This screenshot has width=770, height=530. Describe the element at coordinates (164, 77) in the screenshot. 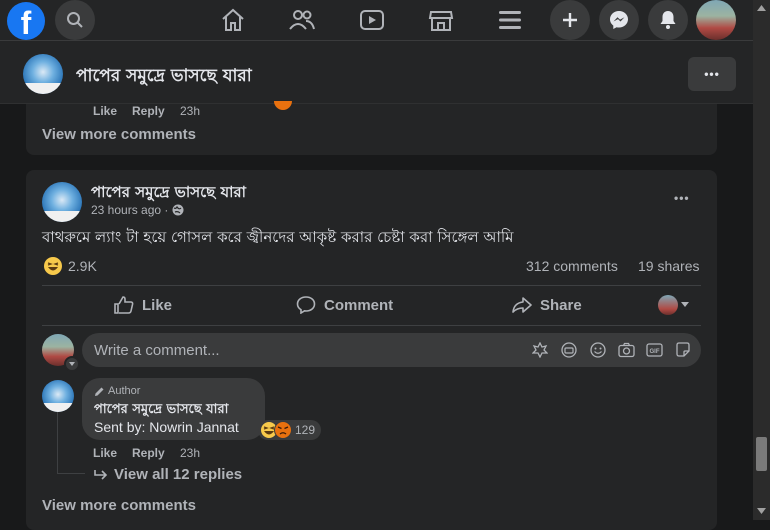

I see `page-title: পাপের সমুদ্রে ভাসছে যারা` at that location.